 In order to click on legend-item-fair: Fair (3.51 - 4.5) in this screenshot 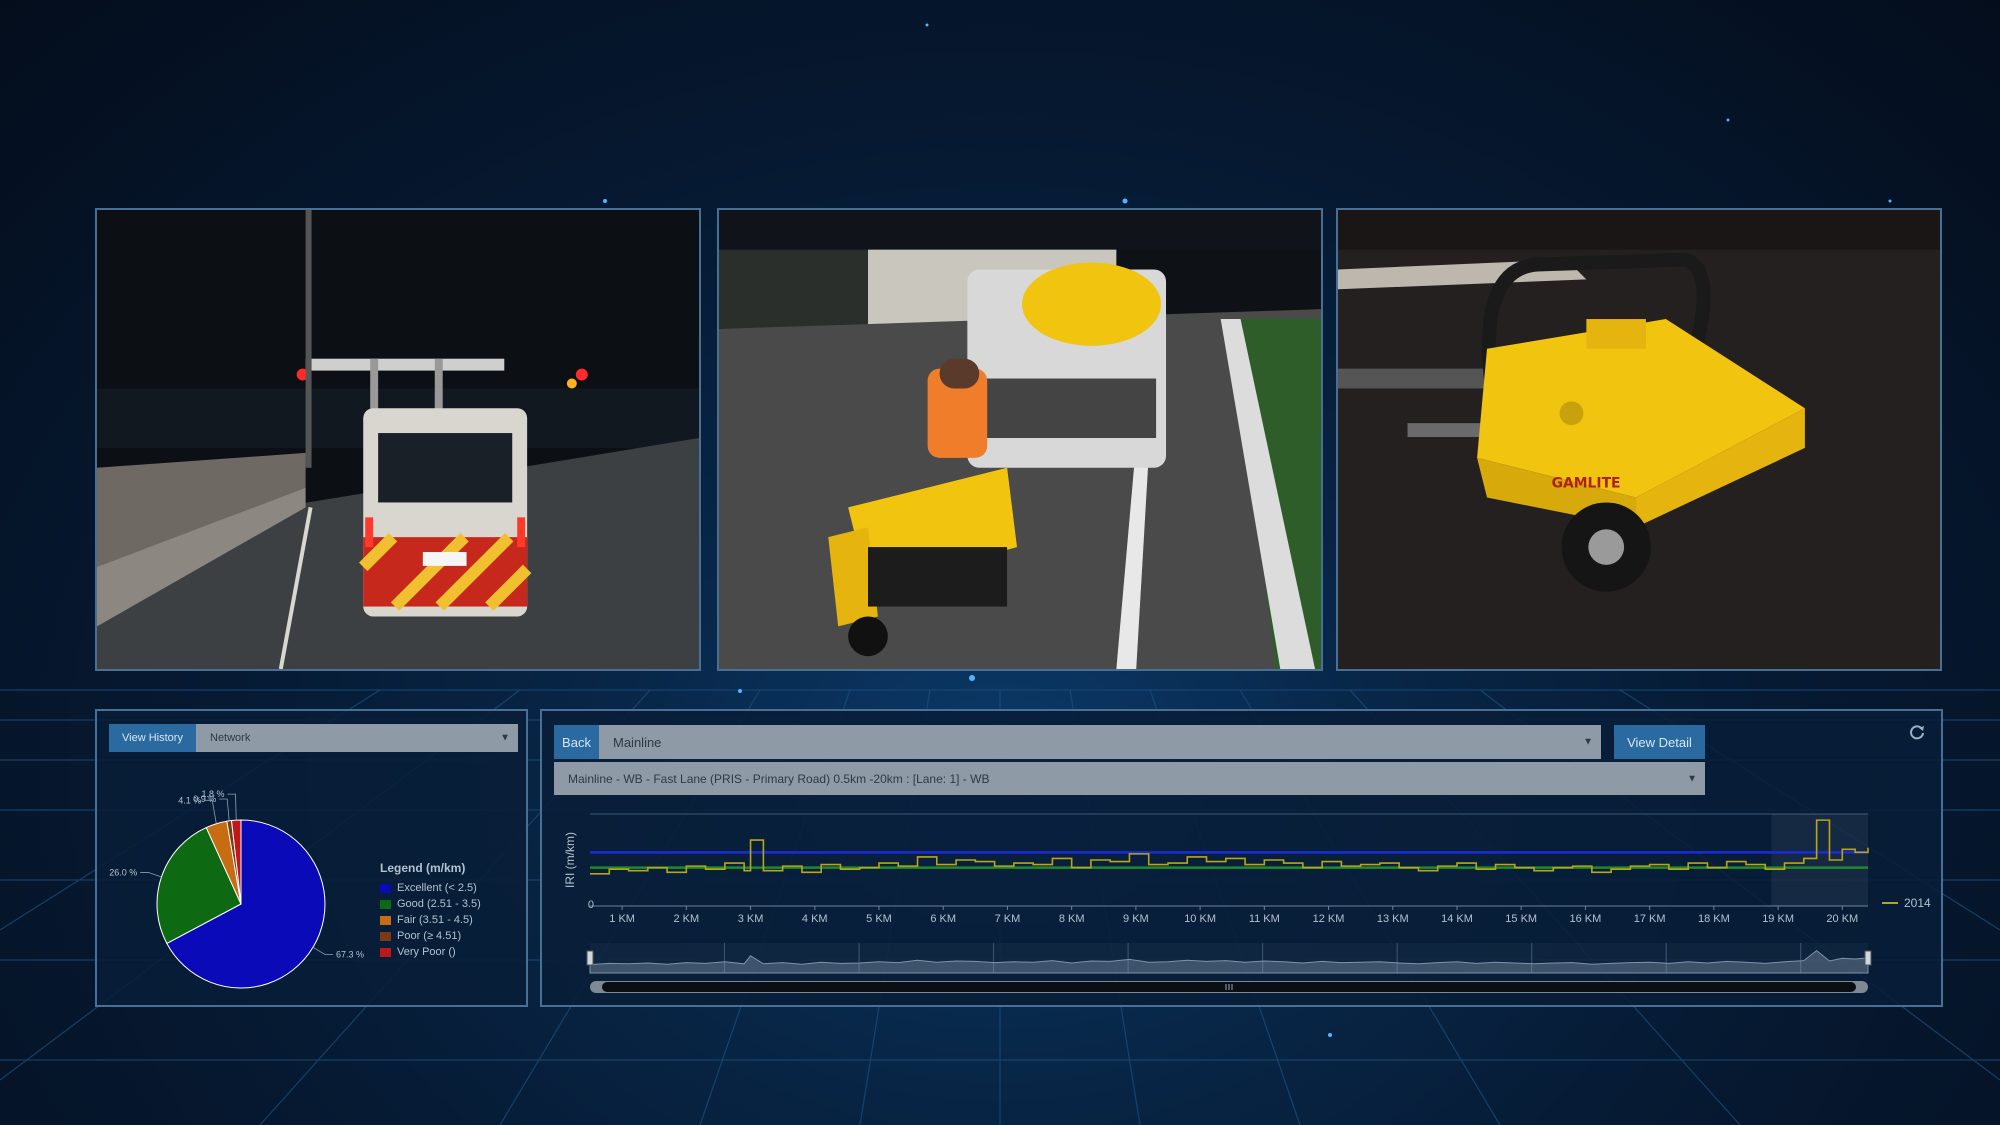, I will do `click(426, 920)`.